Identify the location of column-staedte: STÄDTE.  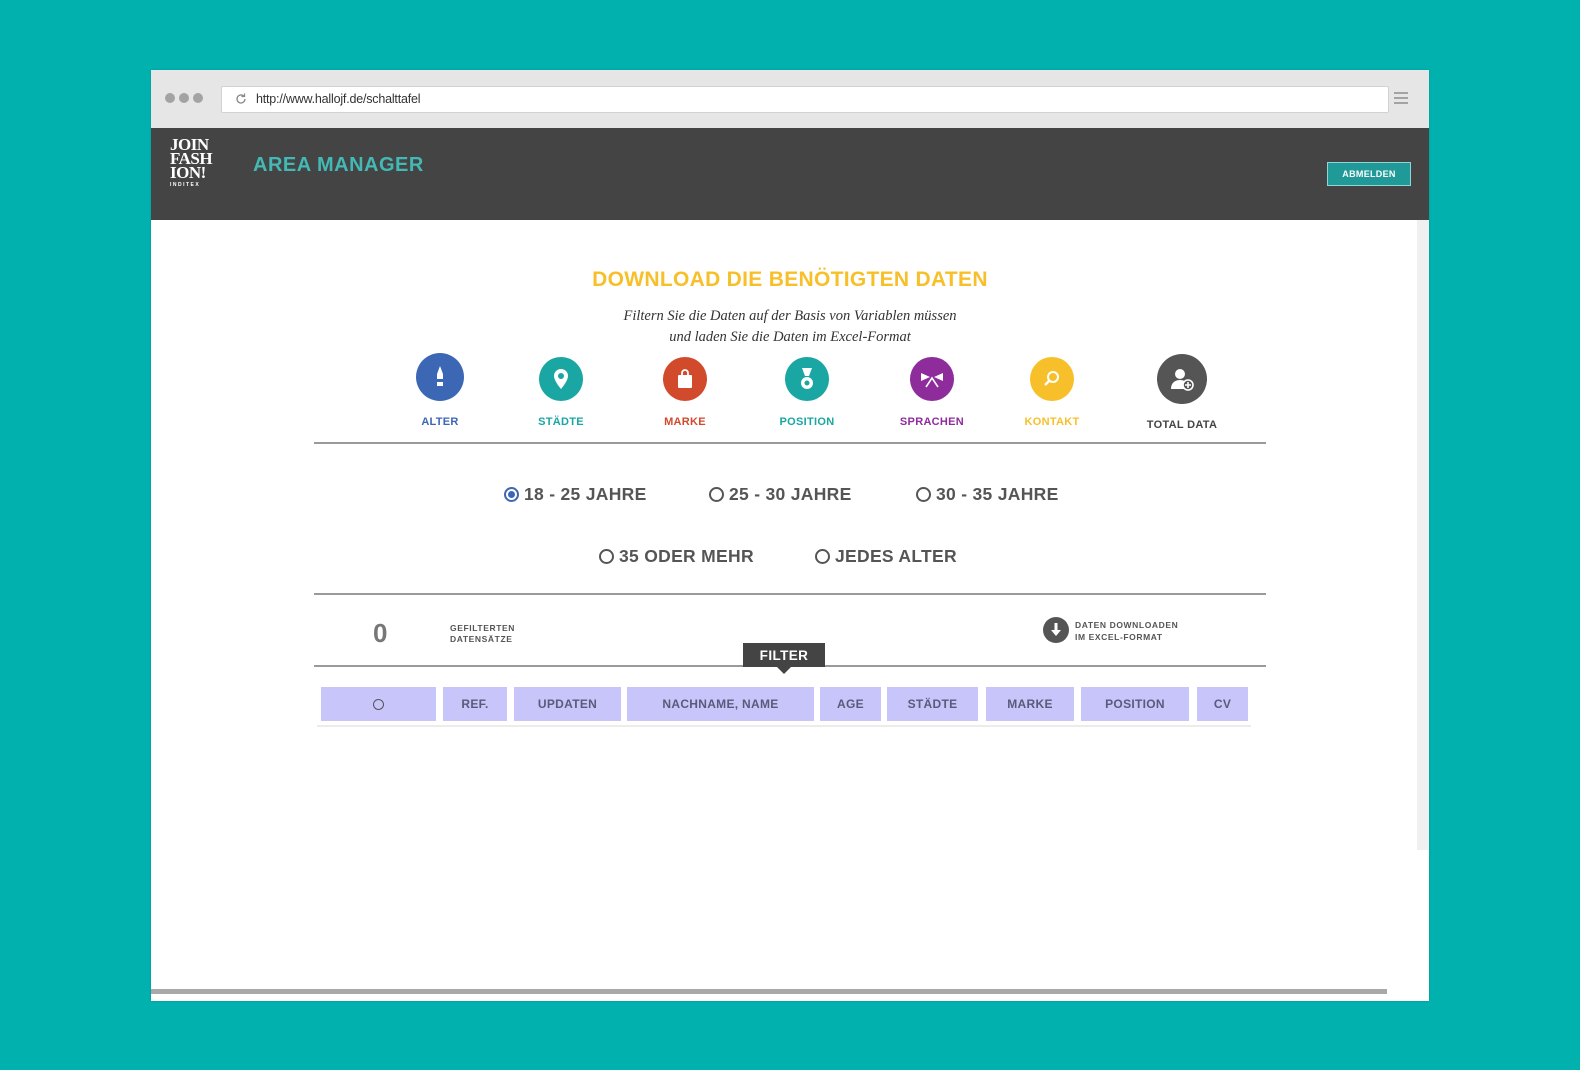
(932, 704).